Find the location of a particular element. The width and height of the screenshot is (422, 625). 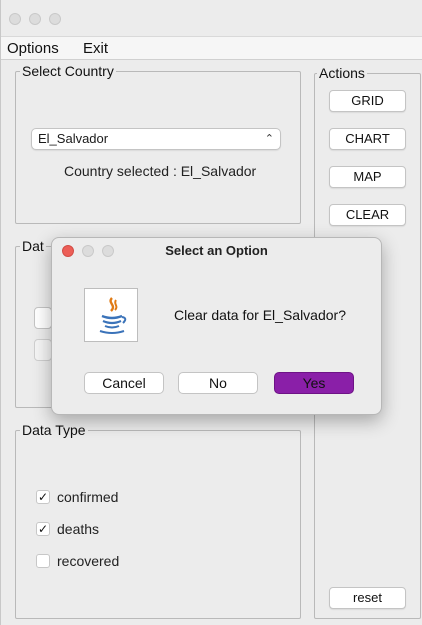

recovered-checkbox is located at coordinates (43, 561).